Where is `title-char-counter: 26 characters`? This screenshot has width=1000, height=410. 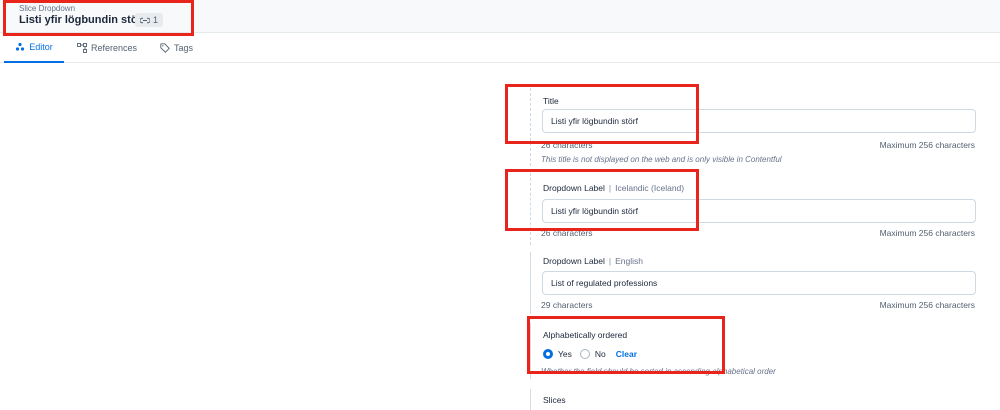
title-char-counter: 26 characters is located at coordinates (567, 145).